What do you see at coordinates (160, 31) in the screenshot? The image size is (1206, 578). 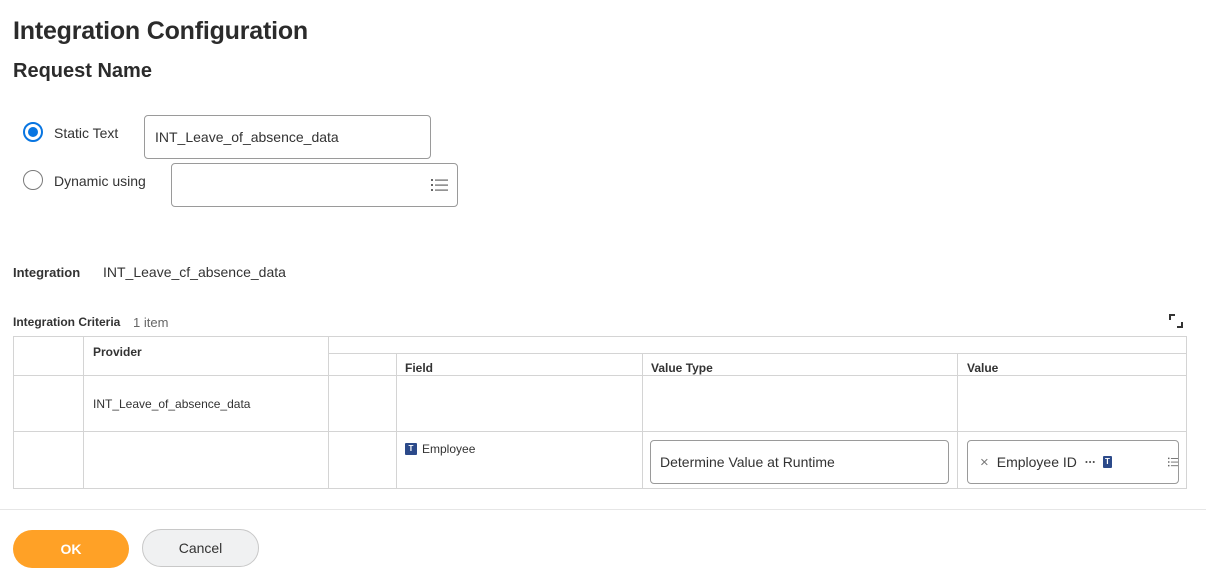 I see `page-title: Integration Configuration` at bounding box center [160, 31].